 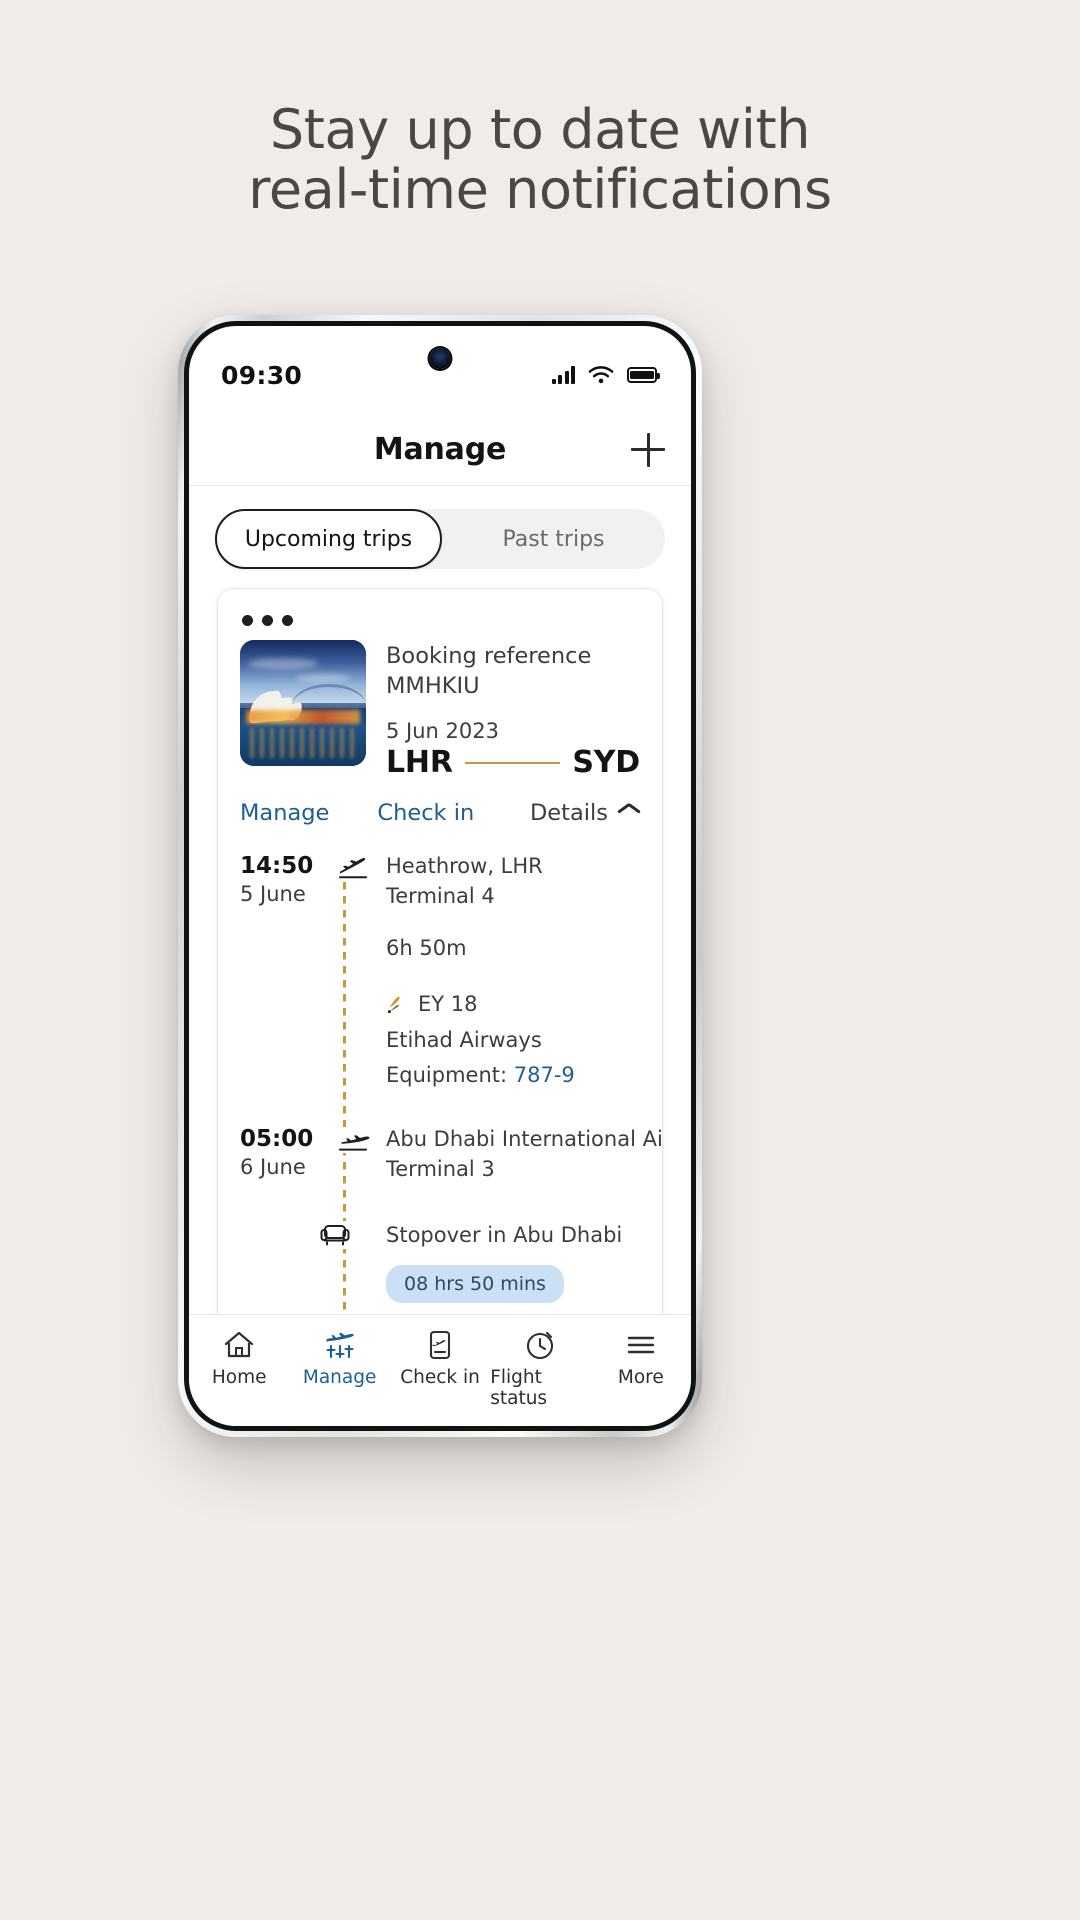 What do you see at coordinates (563, 375) in the screenshot?
I see `cellular-signal-icon` at bounding box center [563, 375].